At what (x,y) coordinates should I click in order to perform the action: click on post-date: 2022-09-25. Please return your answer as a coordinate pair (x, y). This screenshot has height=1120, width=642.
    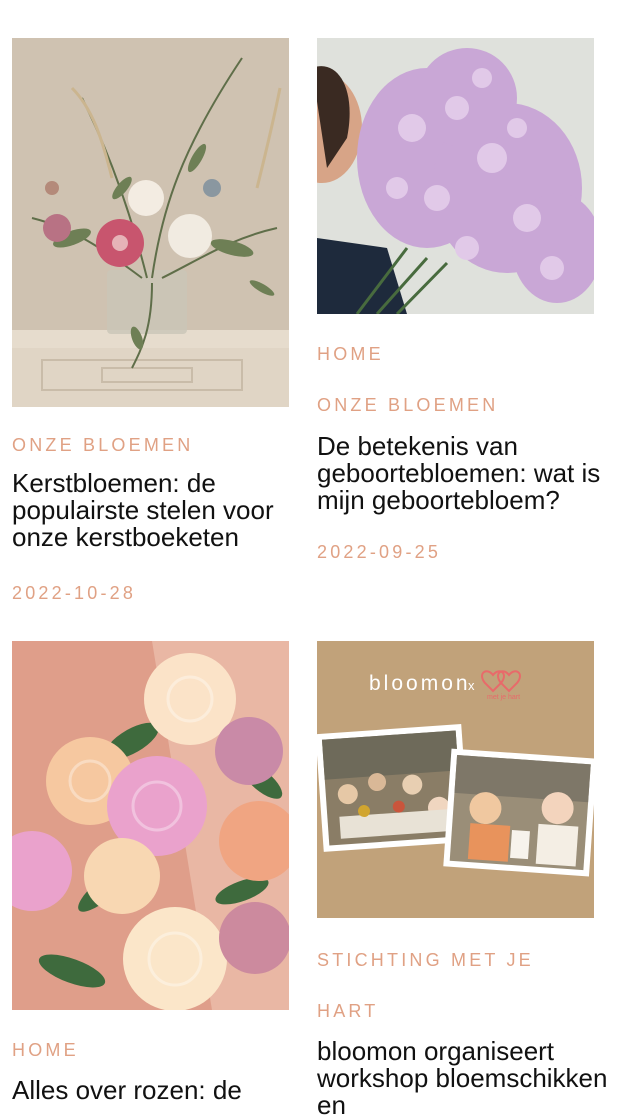
    Looking at the image, I should click on (379, 552).